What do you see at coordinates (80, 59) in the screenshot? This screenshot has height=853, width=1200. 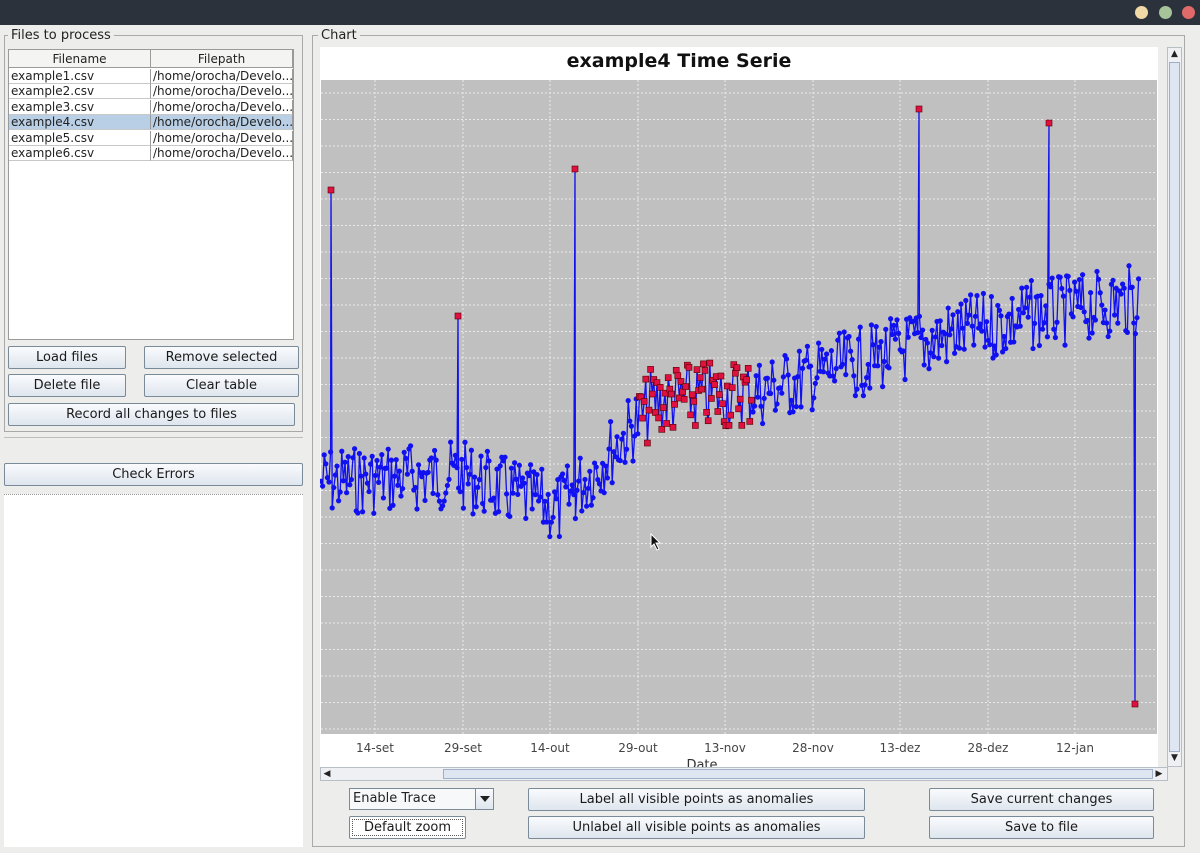 I see `column-header-filename: Filename` at bounding box center [80, 59].